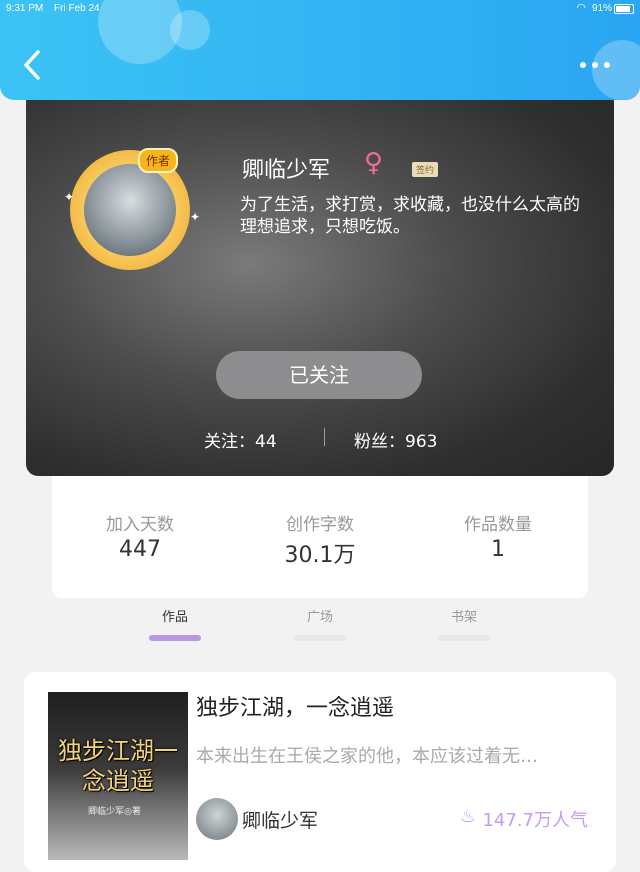 This screenshot has height=872, width=640. What do you see at coordinates (114, 812) in the screenshot?
I see `cover-author: 卿临少军◎著` at bounding box center [114, 812].